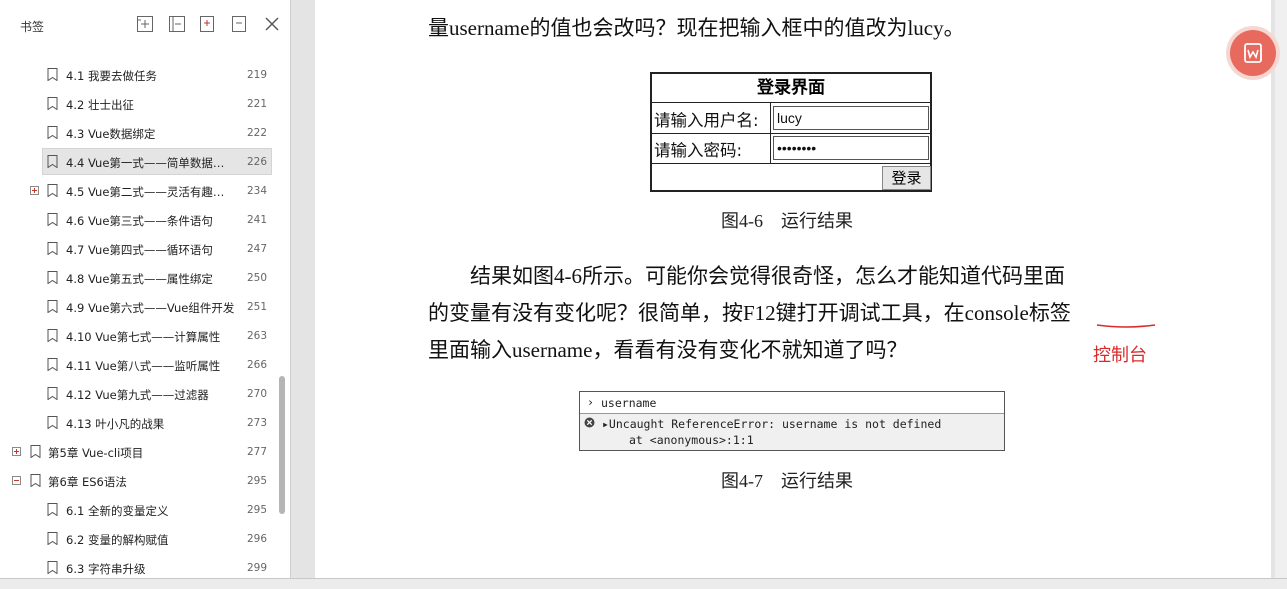 The height and width of the screenshot is (589, 1287). I want to click on bookmark-label: 4.2 壮士出征, so click(100, 105).